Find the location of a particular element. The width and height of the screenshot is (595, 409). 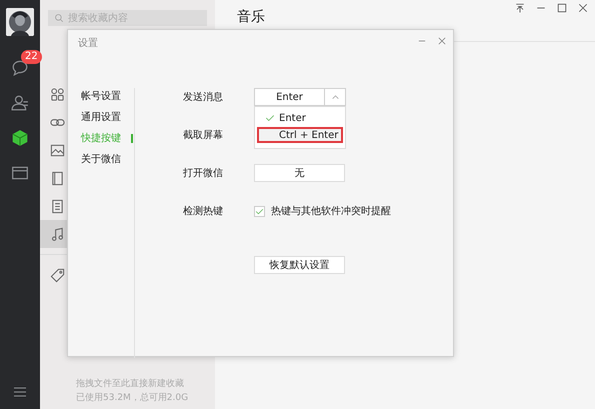

storage-note: 已使用53.2M，总可用2.0G is located at coordinates (133, 398).